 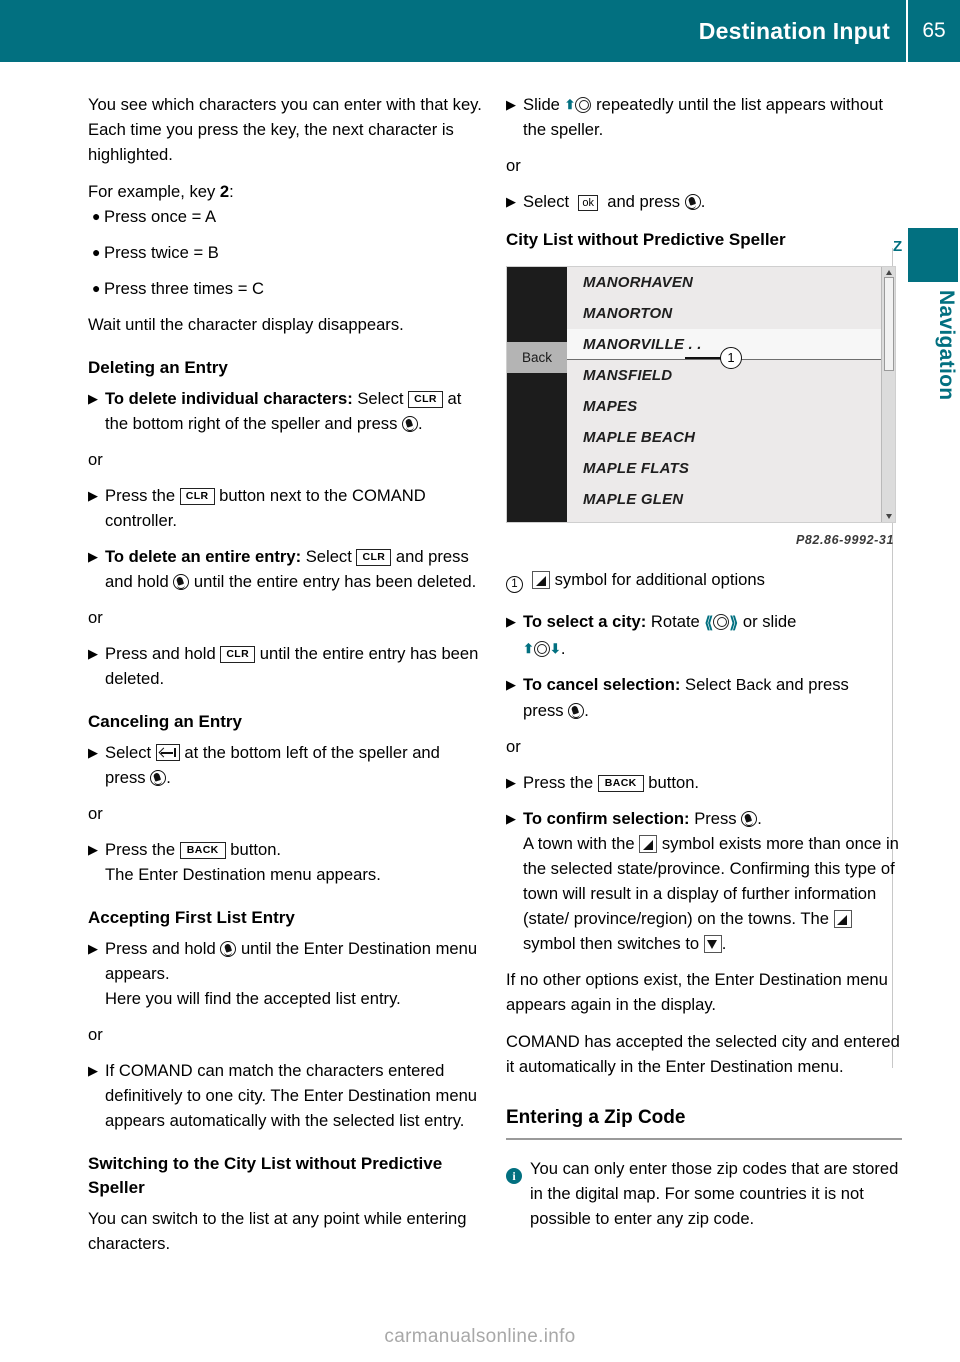 I want to click on step-text: To select a city: Rotate ⟪ ⟫ or slide ⬆ ⬇., so click(x=660, y=635).